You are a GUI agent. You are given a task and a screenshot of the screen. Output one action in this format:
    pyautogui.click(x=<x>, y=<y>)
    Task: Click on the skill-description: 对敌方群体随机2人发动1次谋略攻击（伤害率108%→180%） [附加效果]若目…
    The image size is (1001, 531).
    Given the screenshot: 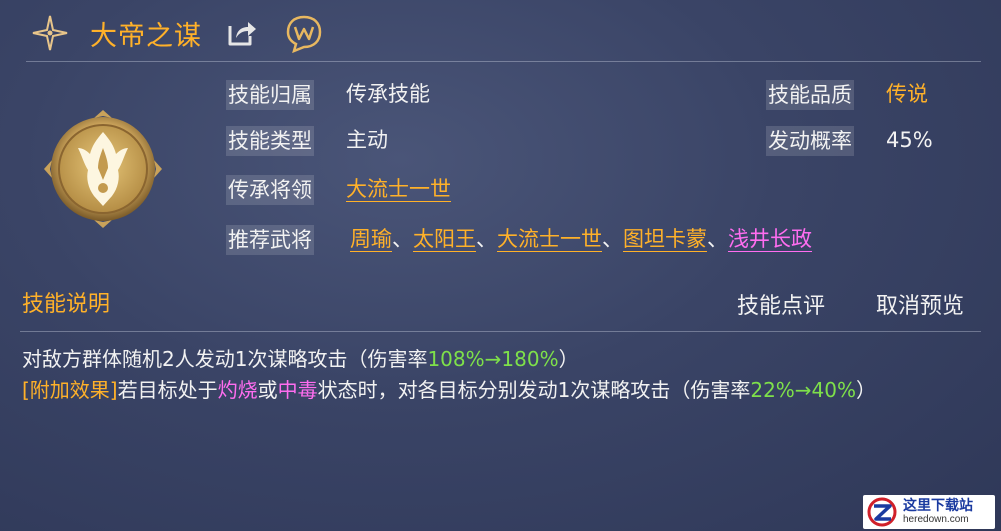 What is the action you would take?
    pyautogui.click(x=502, y=375)
    